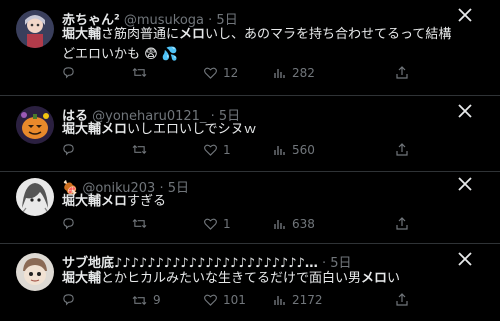 This screenshot has width=500, height=321. I want to click on view-count: 2172, so click(307, 300).